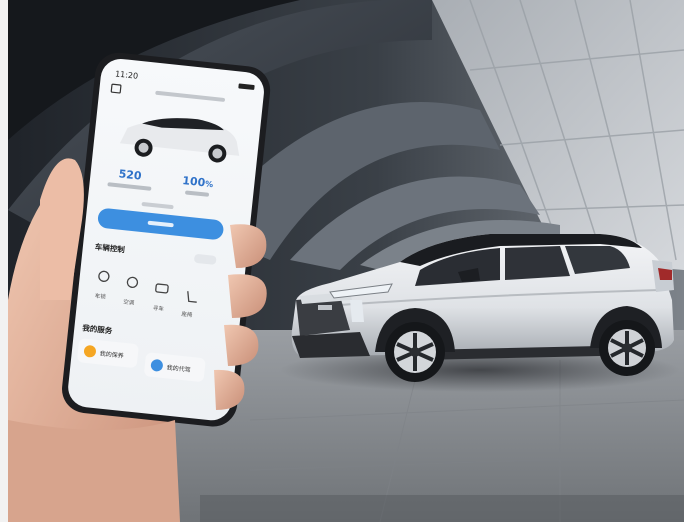 The width and height of the screenshot is (684, 522). What do you see at coordinates (194, 181) in the screenshot?
I see `battery-value: 100` at bounding box center [194, 181].